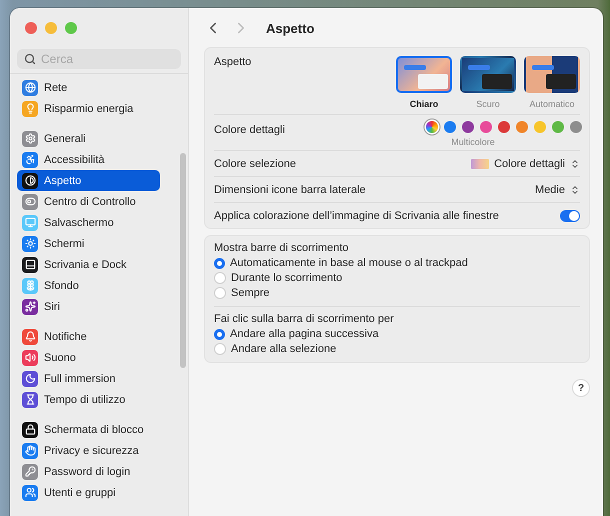 Image resolution: width=610 pixels, height=516 pixels. What do you see at coordinates (88, 429) in the screenshot?
I see `sidebar-item: Schermata di blocco` at bounding box center [88, 429].